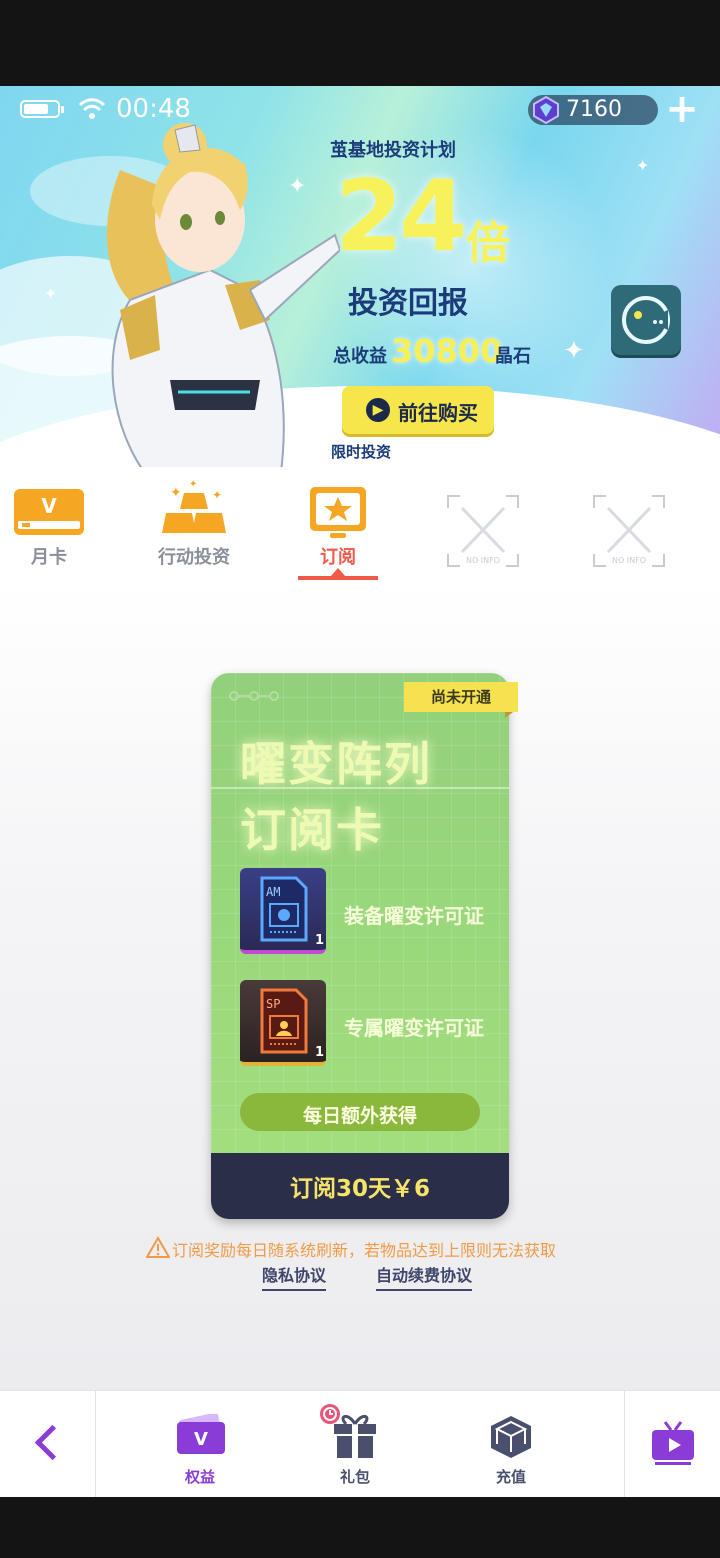 Image resolution: width=720 pixels, height=1558 pixels. I want to click on total-label: 总收益, so click(360, 356).